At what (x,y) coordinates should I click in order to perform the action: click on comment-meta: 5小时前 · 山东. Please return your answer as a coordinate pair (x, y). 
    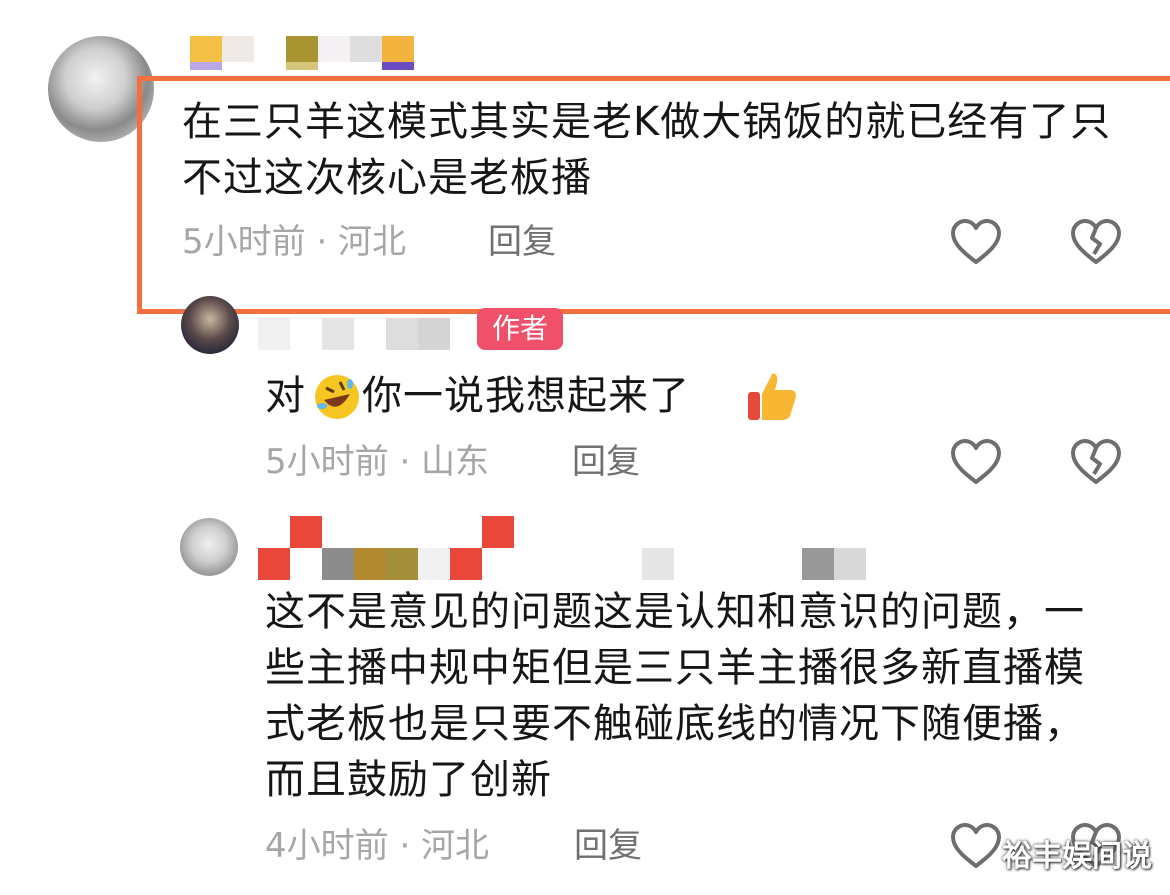
    Looking at the image, I should click on (377, 462).